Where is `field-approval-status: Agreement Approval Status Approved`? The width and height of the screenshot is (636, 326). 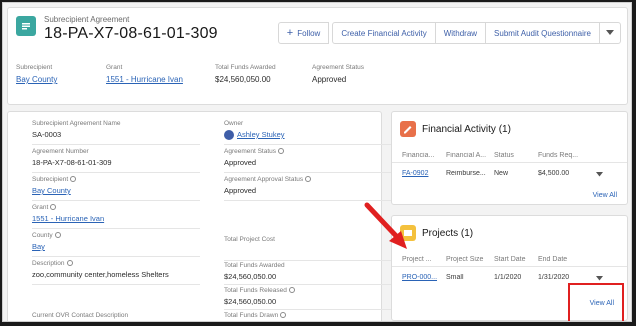 field-approval-status: Agreement Approval Status Approved is located at coordinates (308, 188).